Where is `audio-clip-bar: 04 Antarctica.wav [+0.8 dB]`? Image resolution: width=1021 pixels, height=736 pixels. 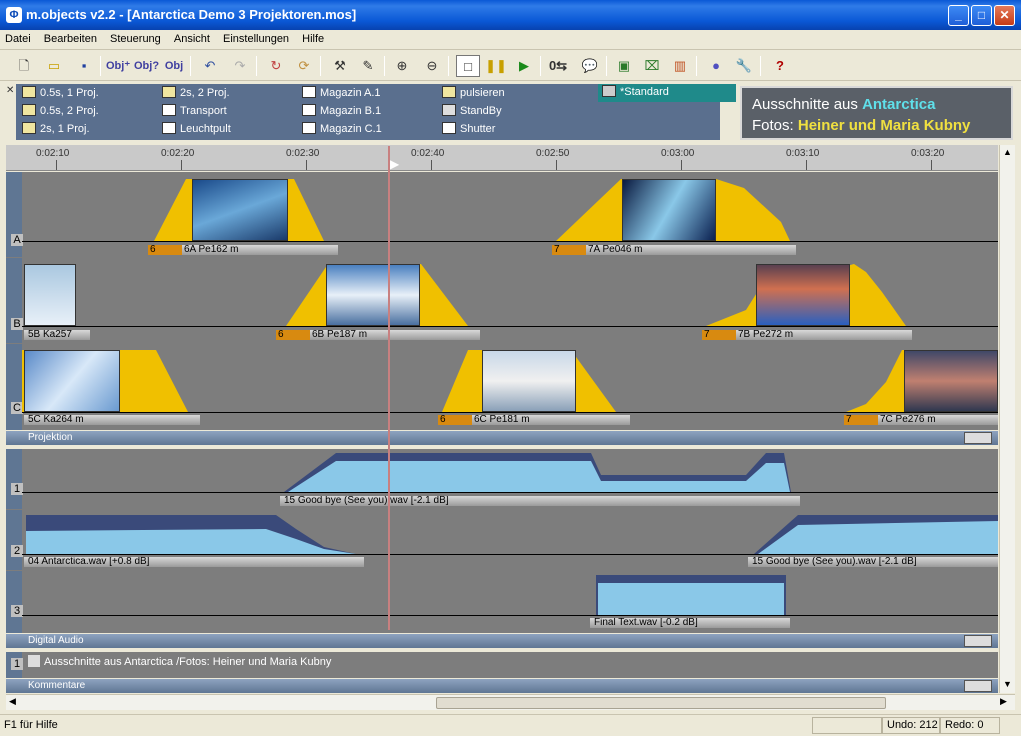
audio-clip-bar: 04 Antarctica.wav [+0.8 dB] is located at coordinates (194, 562).